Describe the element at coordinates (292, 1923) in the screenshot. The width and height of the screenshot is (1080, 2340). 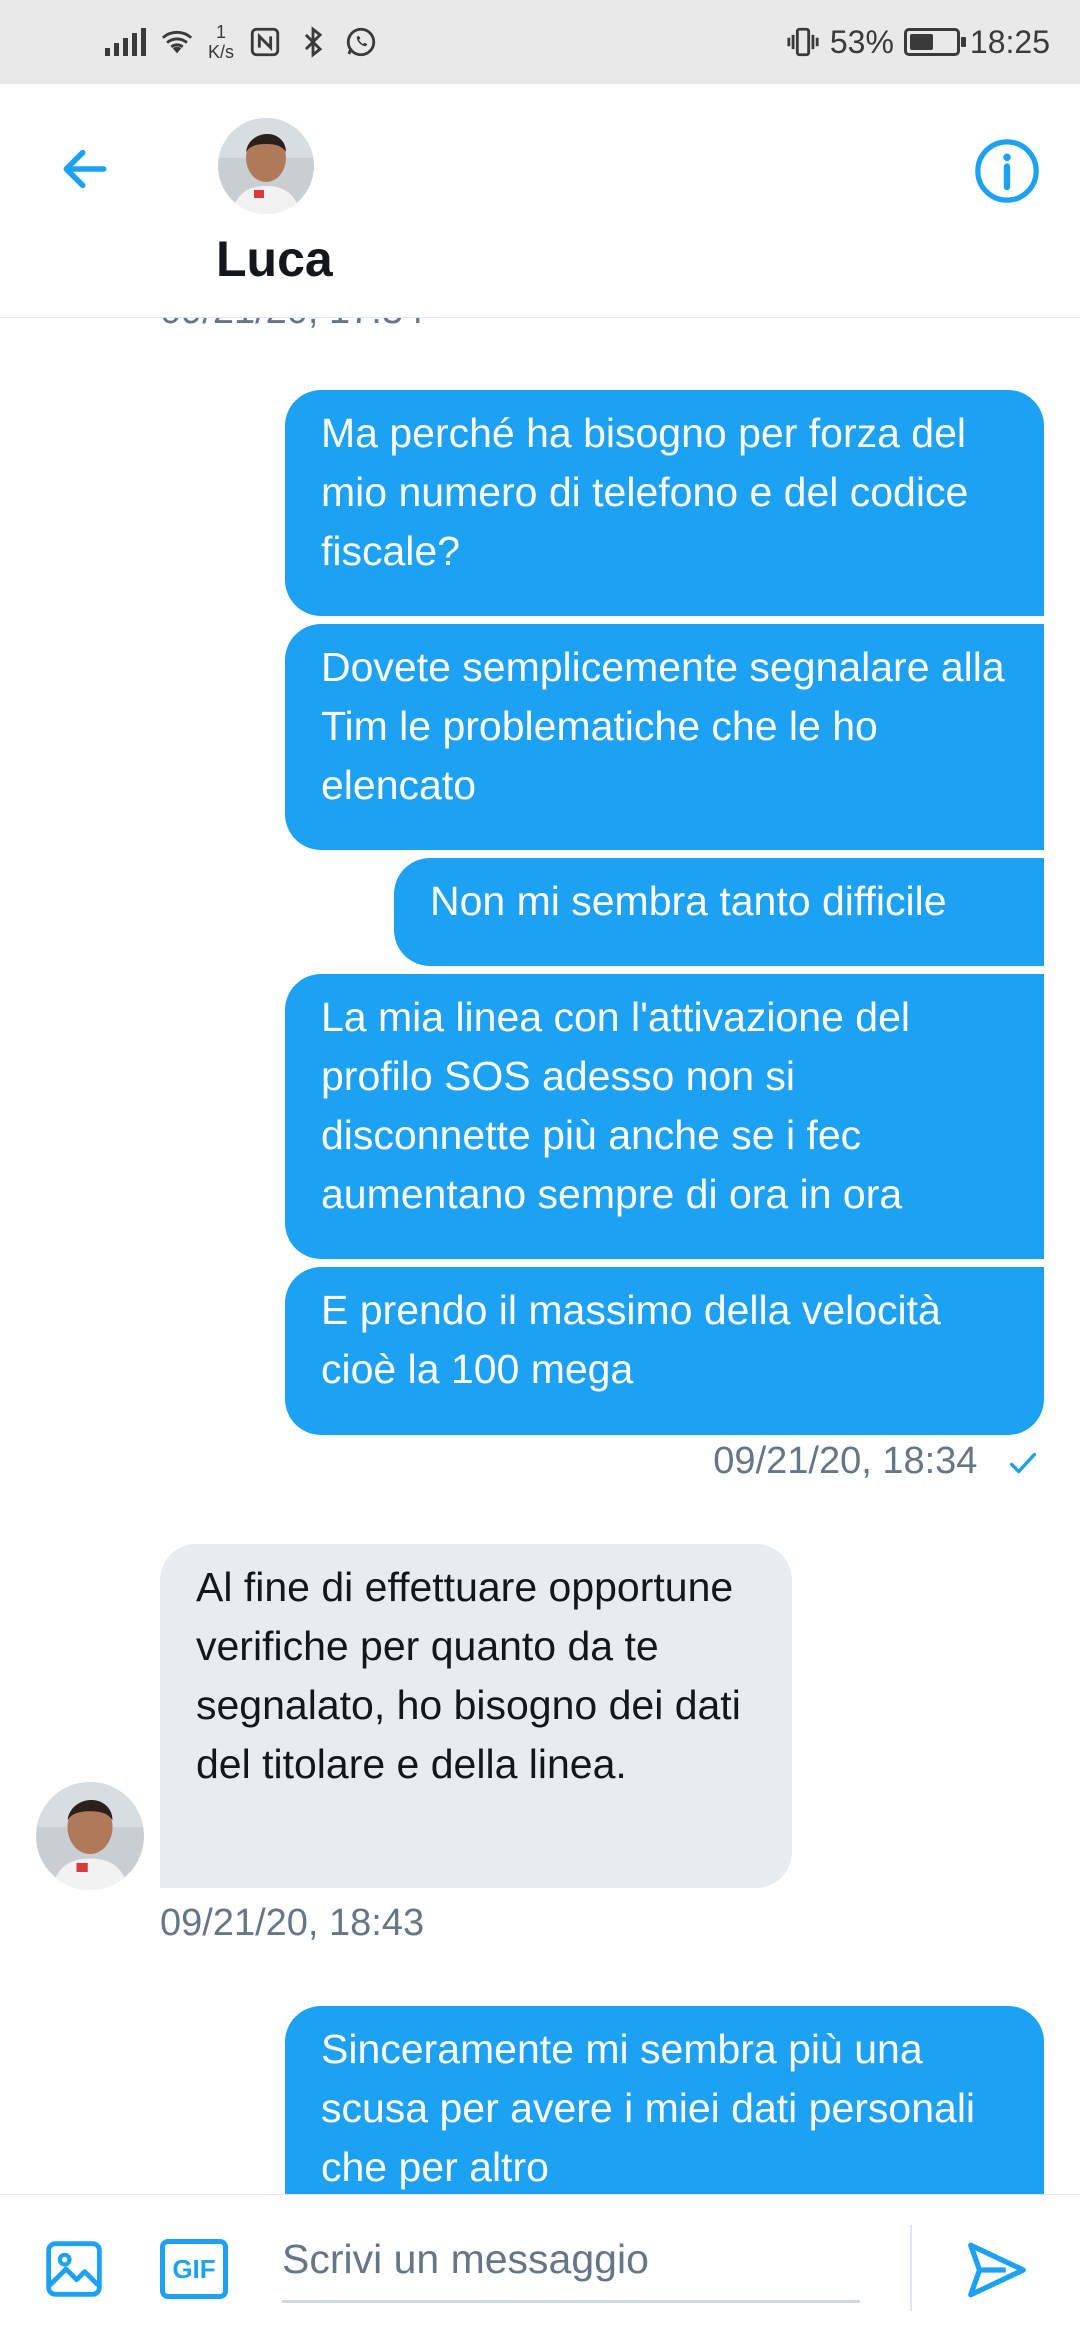
I see `message-timestamp: 09/21/20, 18:43` at that location.